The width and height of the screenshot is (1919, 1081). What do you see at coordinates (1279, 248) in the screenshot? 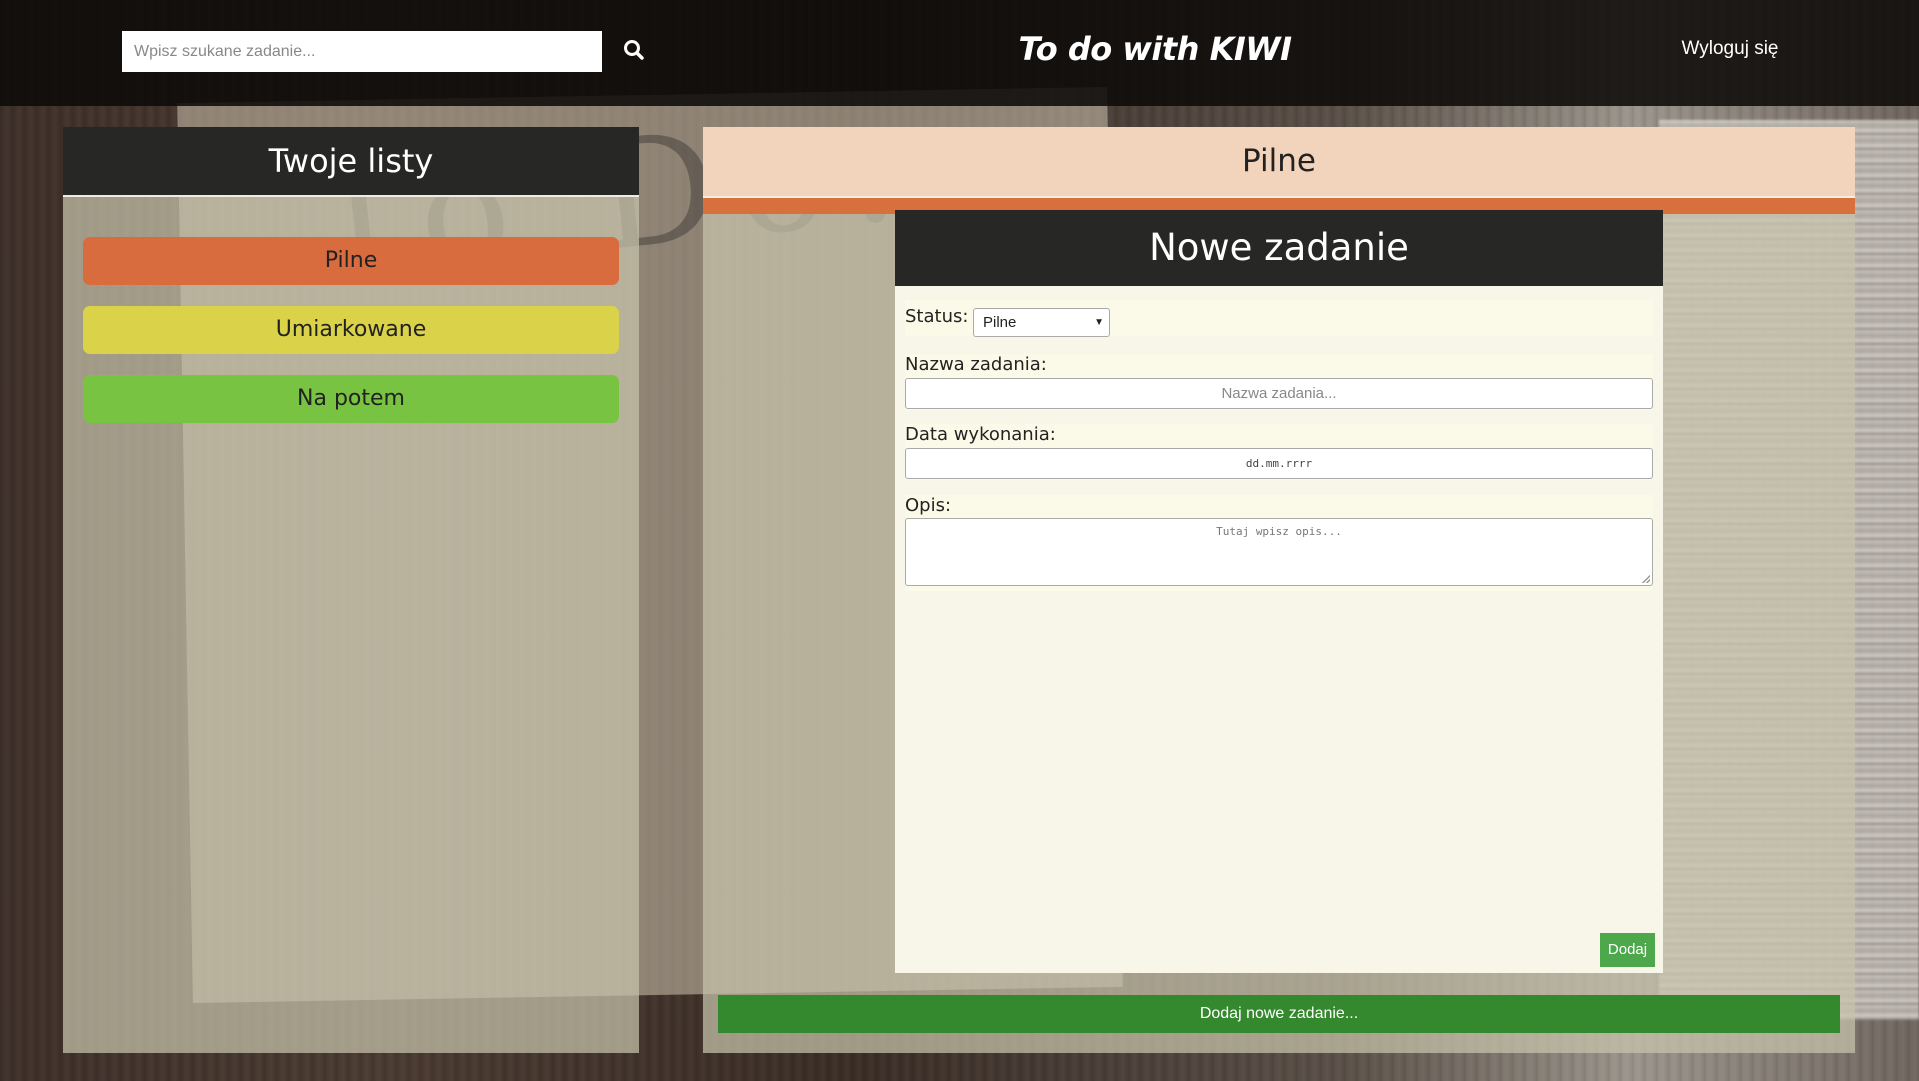
I see `form-title: Nowe zadanie` at bounding box center [1279, 248].